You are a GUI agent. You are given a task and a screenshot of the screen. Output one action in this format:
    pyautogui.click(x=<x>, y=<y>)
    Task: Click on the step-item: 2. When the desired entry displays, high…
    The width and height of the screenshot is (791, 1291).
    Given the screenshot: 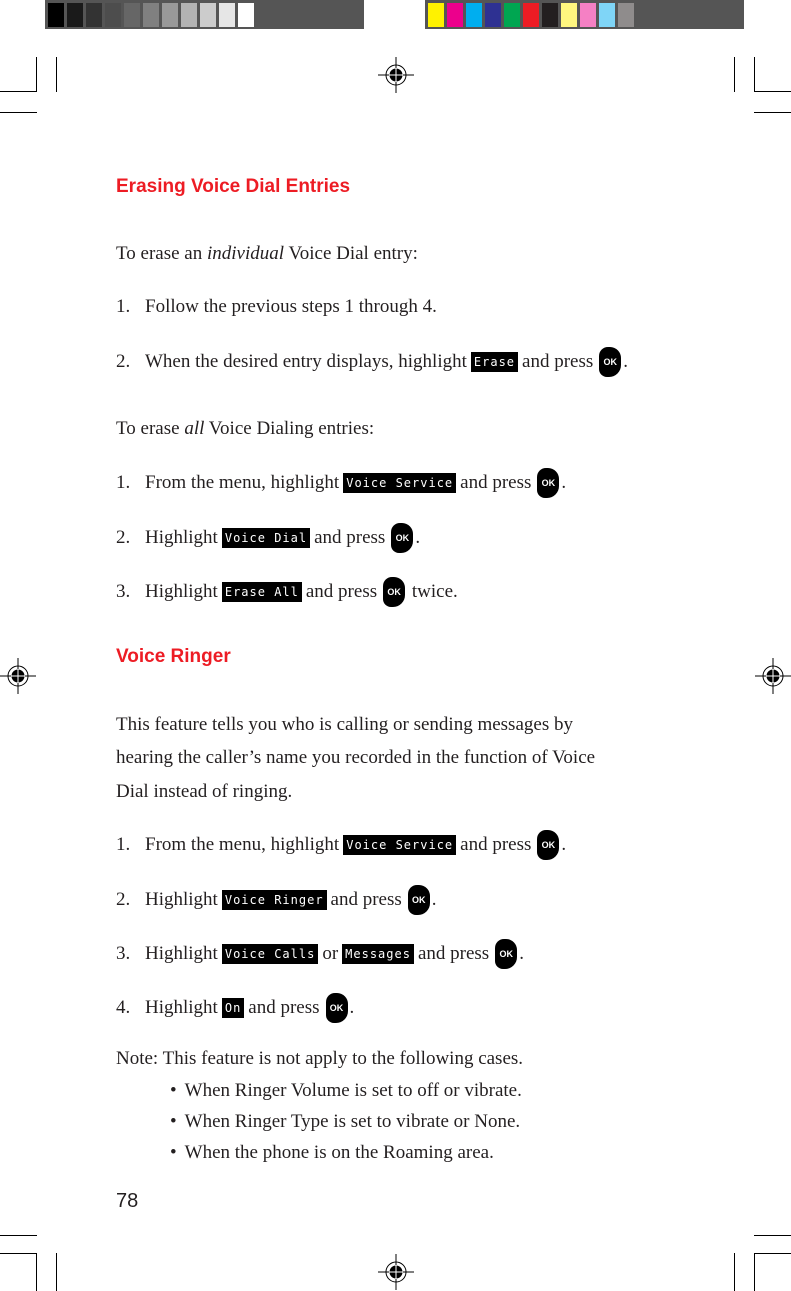 What is the action you would take?
    pyautogui.click(x=372, y=362)
    